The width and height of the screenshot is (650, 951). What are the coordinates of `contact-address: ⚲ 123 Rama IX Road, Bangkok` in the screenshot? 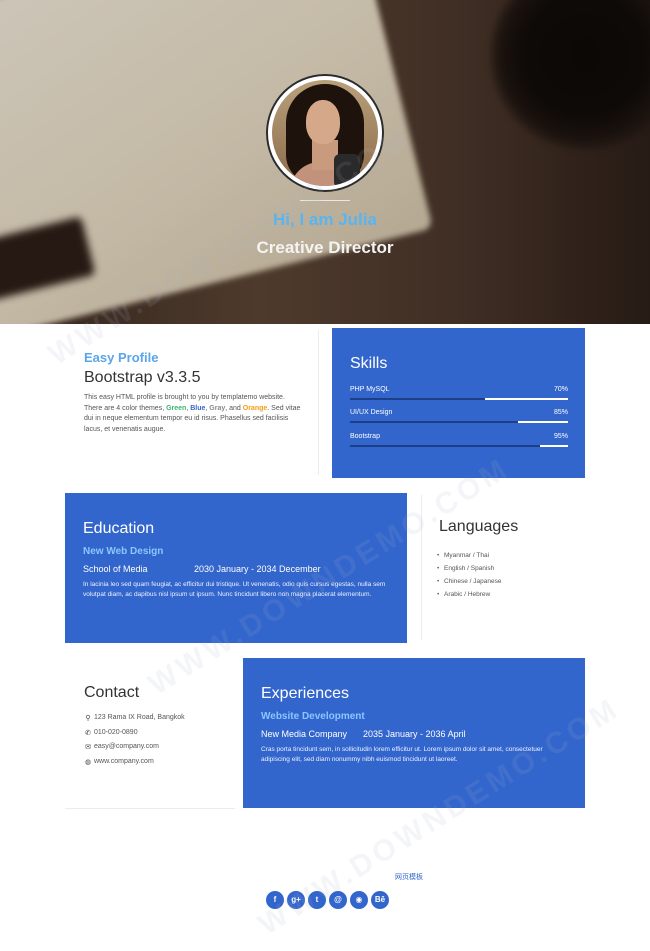 It's located at (135, 718).